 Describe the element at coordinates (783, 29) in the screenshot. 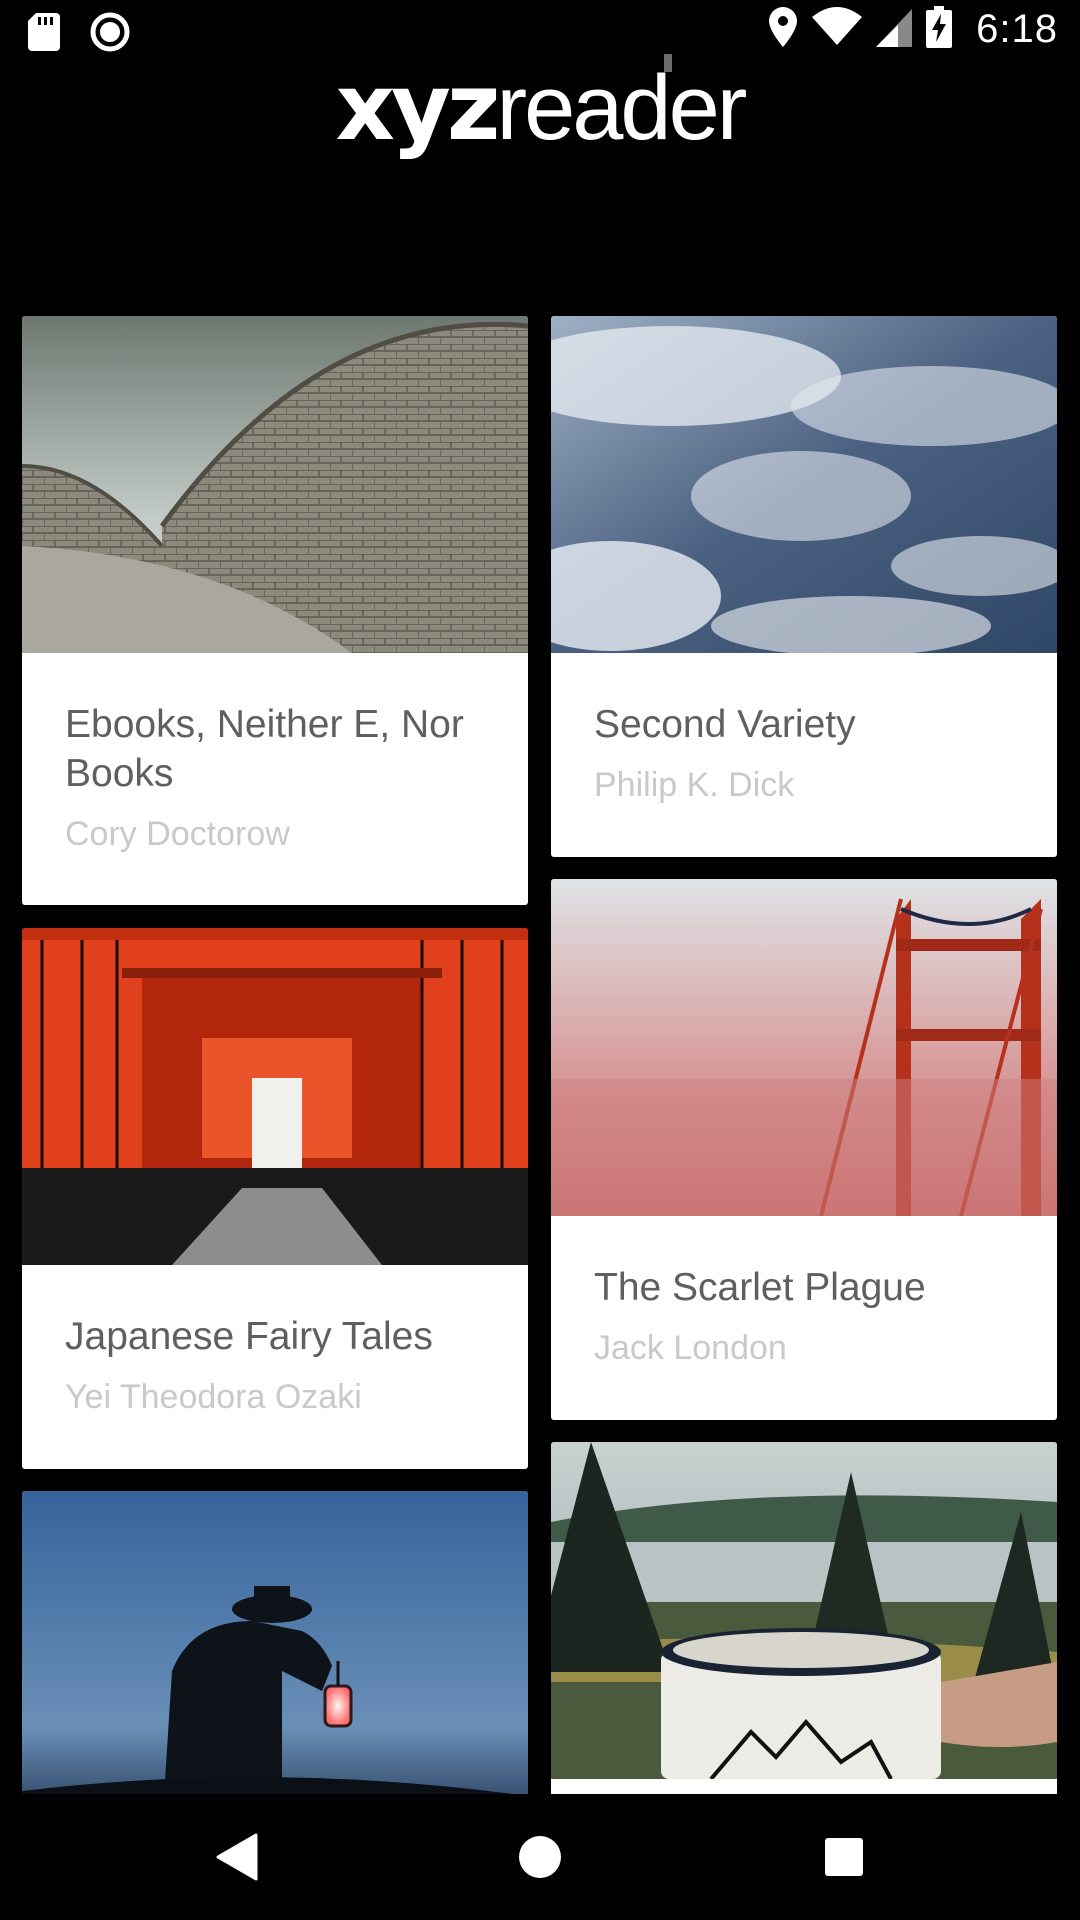

I see `location-icon` at that location.